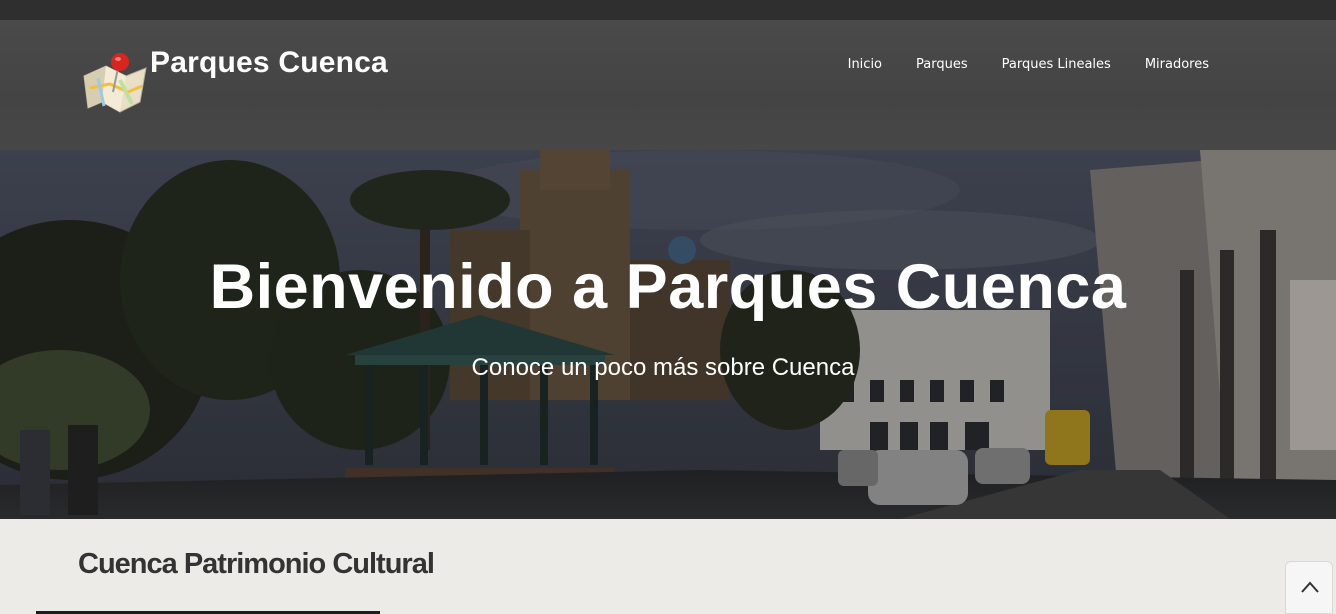 The height and width of the screenshot is (614, 1336). Describe the element at coordinates (115, 83) in the screenshot. I see `map-pin-icon` at that location.